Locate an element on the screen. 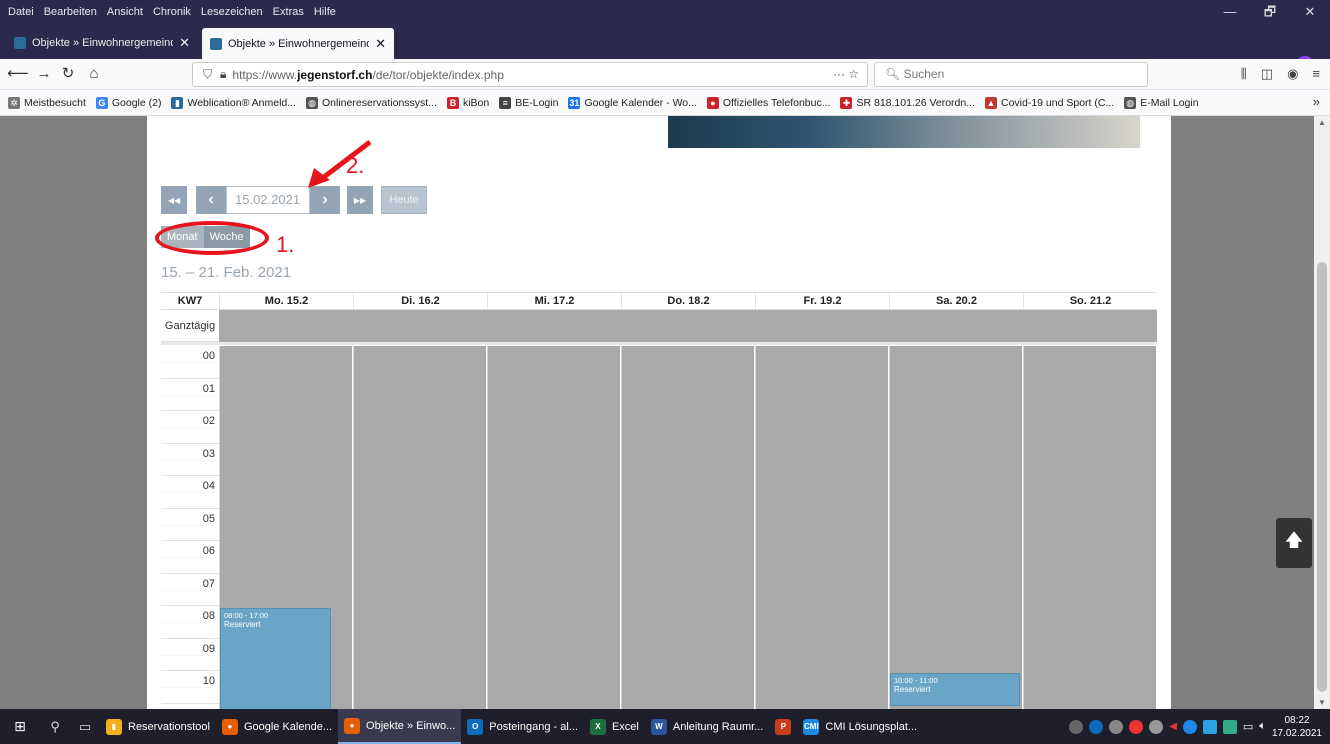 The height and width of the screenshot is (744, 1330). bookmark-item: BkiBon is located at coordinates (467, 102).